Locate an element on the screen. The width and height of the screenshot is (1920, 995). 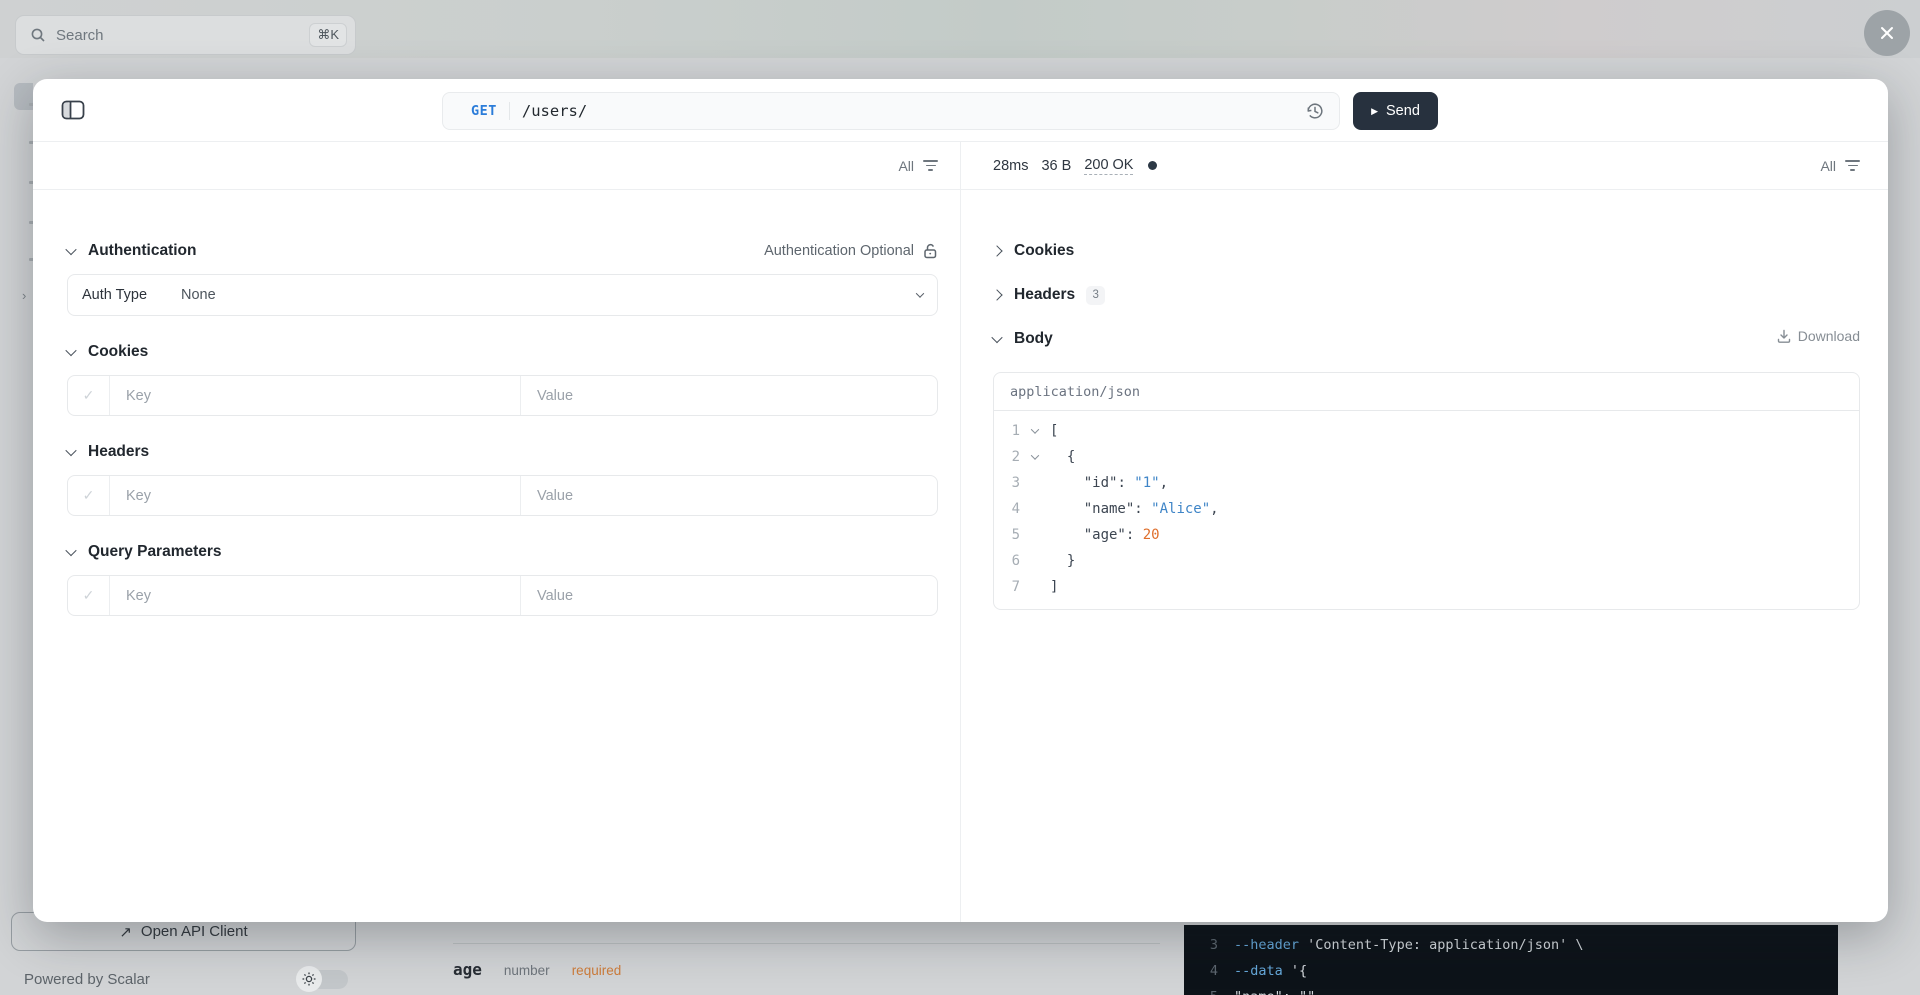
response-headers-header: Headers 3 is located at coordinates (1425, 295).